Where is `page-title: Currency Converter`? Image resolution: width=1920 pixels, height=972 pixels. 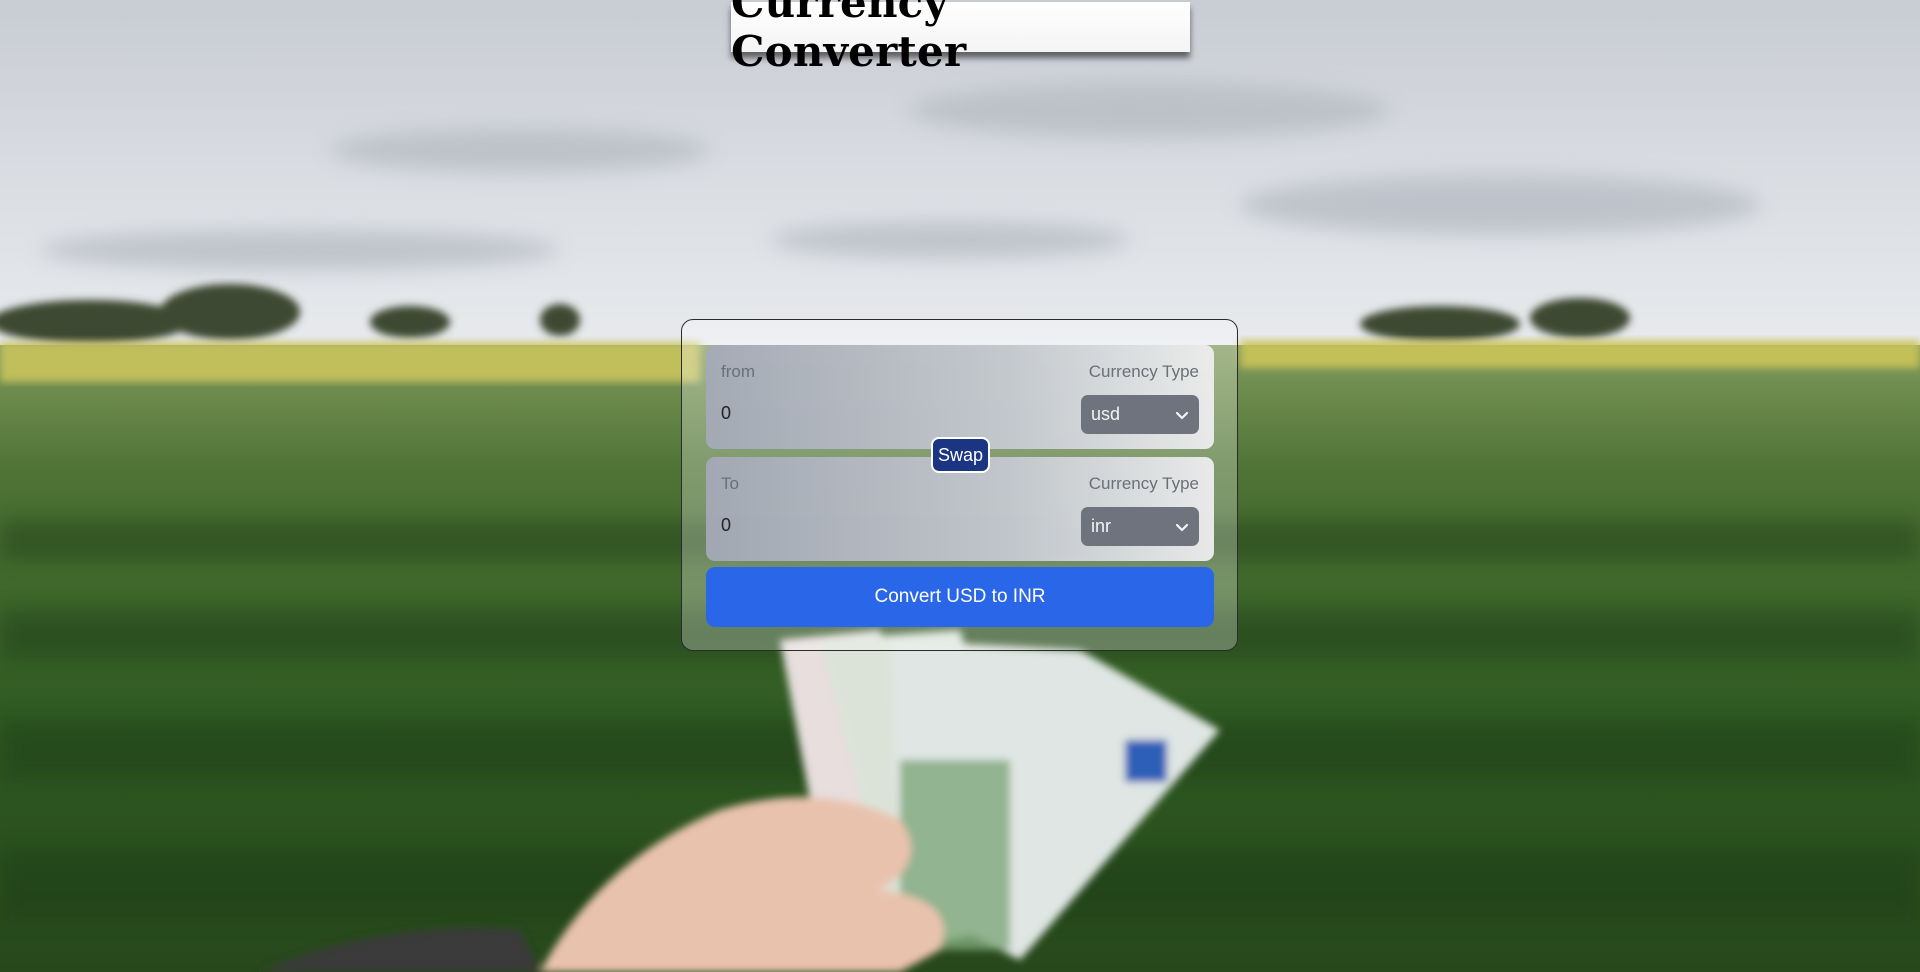 page-title: Currency Converter is located at coordinates (960, 38).